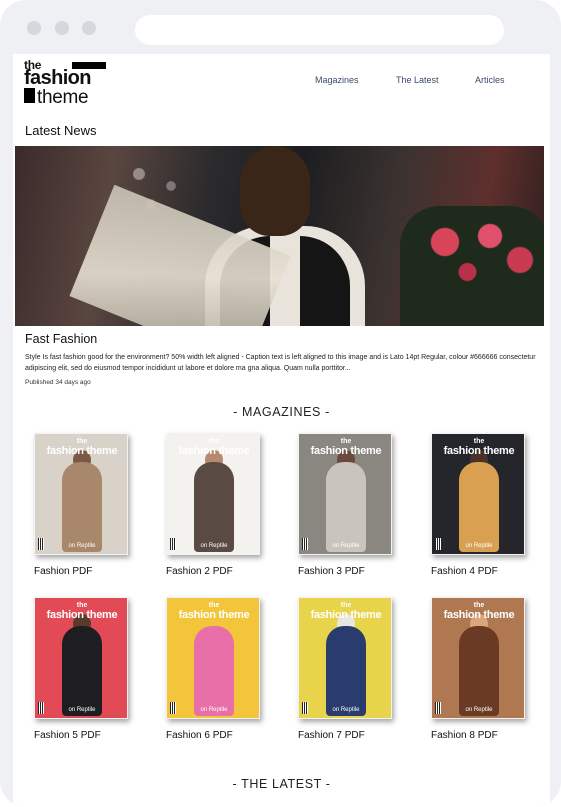 This screenshot has width=561, height=807. I want to click on nav-link-articles: Articles, so click(490, 80).